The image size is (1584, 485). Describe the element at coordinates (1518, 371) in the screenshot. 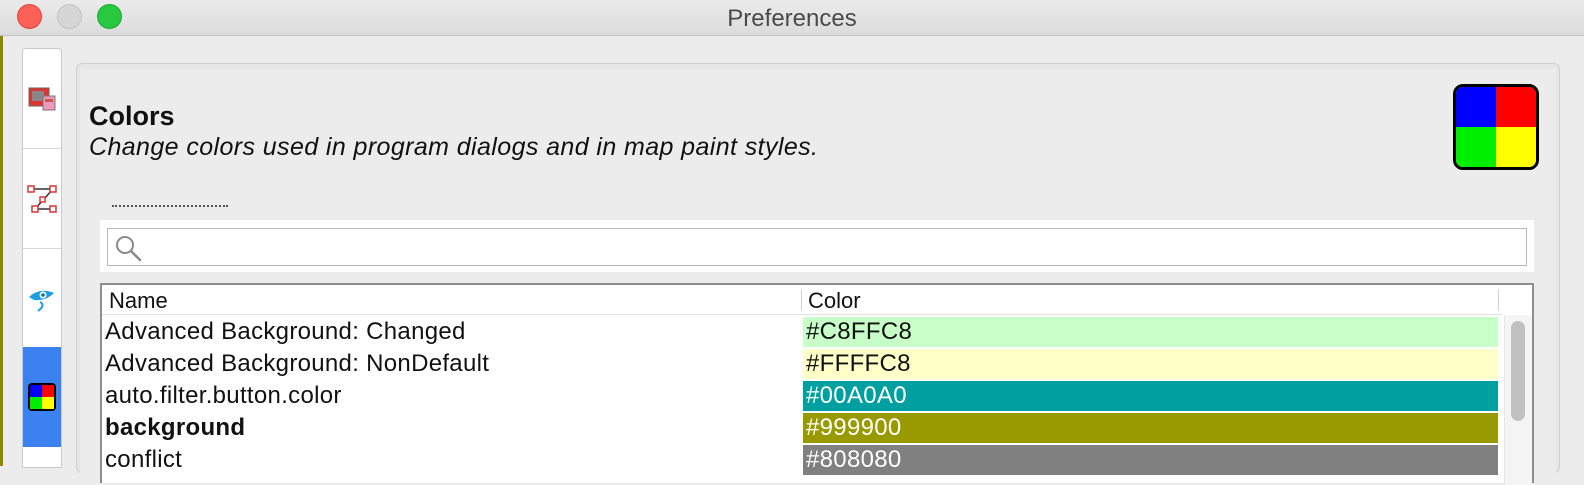

I see `scrollbar-thumb` at that location.